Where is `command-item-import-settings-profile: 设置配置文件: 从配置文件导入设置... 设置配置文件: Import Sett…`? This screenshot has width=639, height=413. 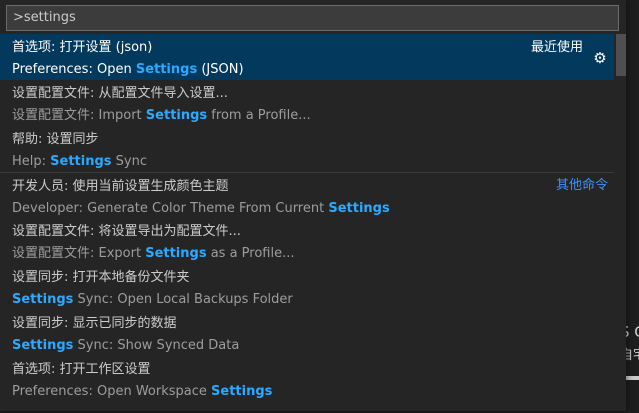 command-item-import-settings-profile: 设置配置文件: 从配置文件导入设置... 设置配置文件: Import Sett… is located at coordinates (307, 103).